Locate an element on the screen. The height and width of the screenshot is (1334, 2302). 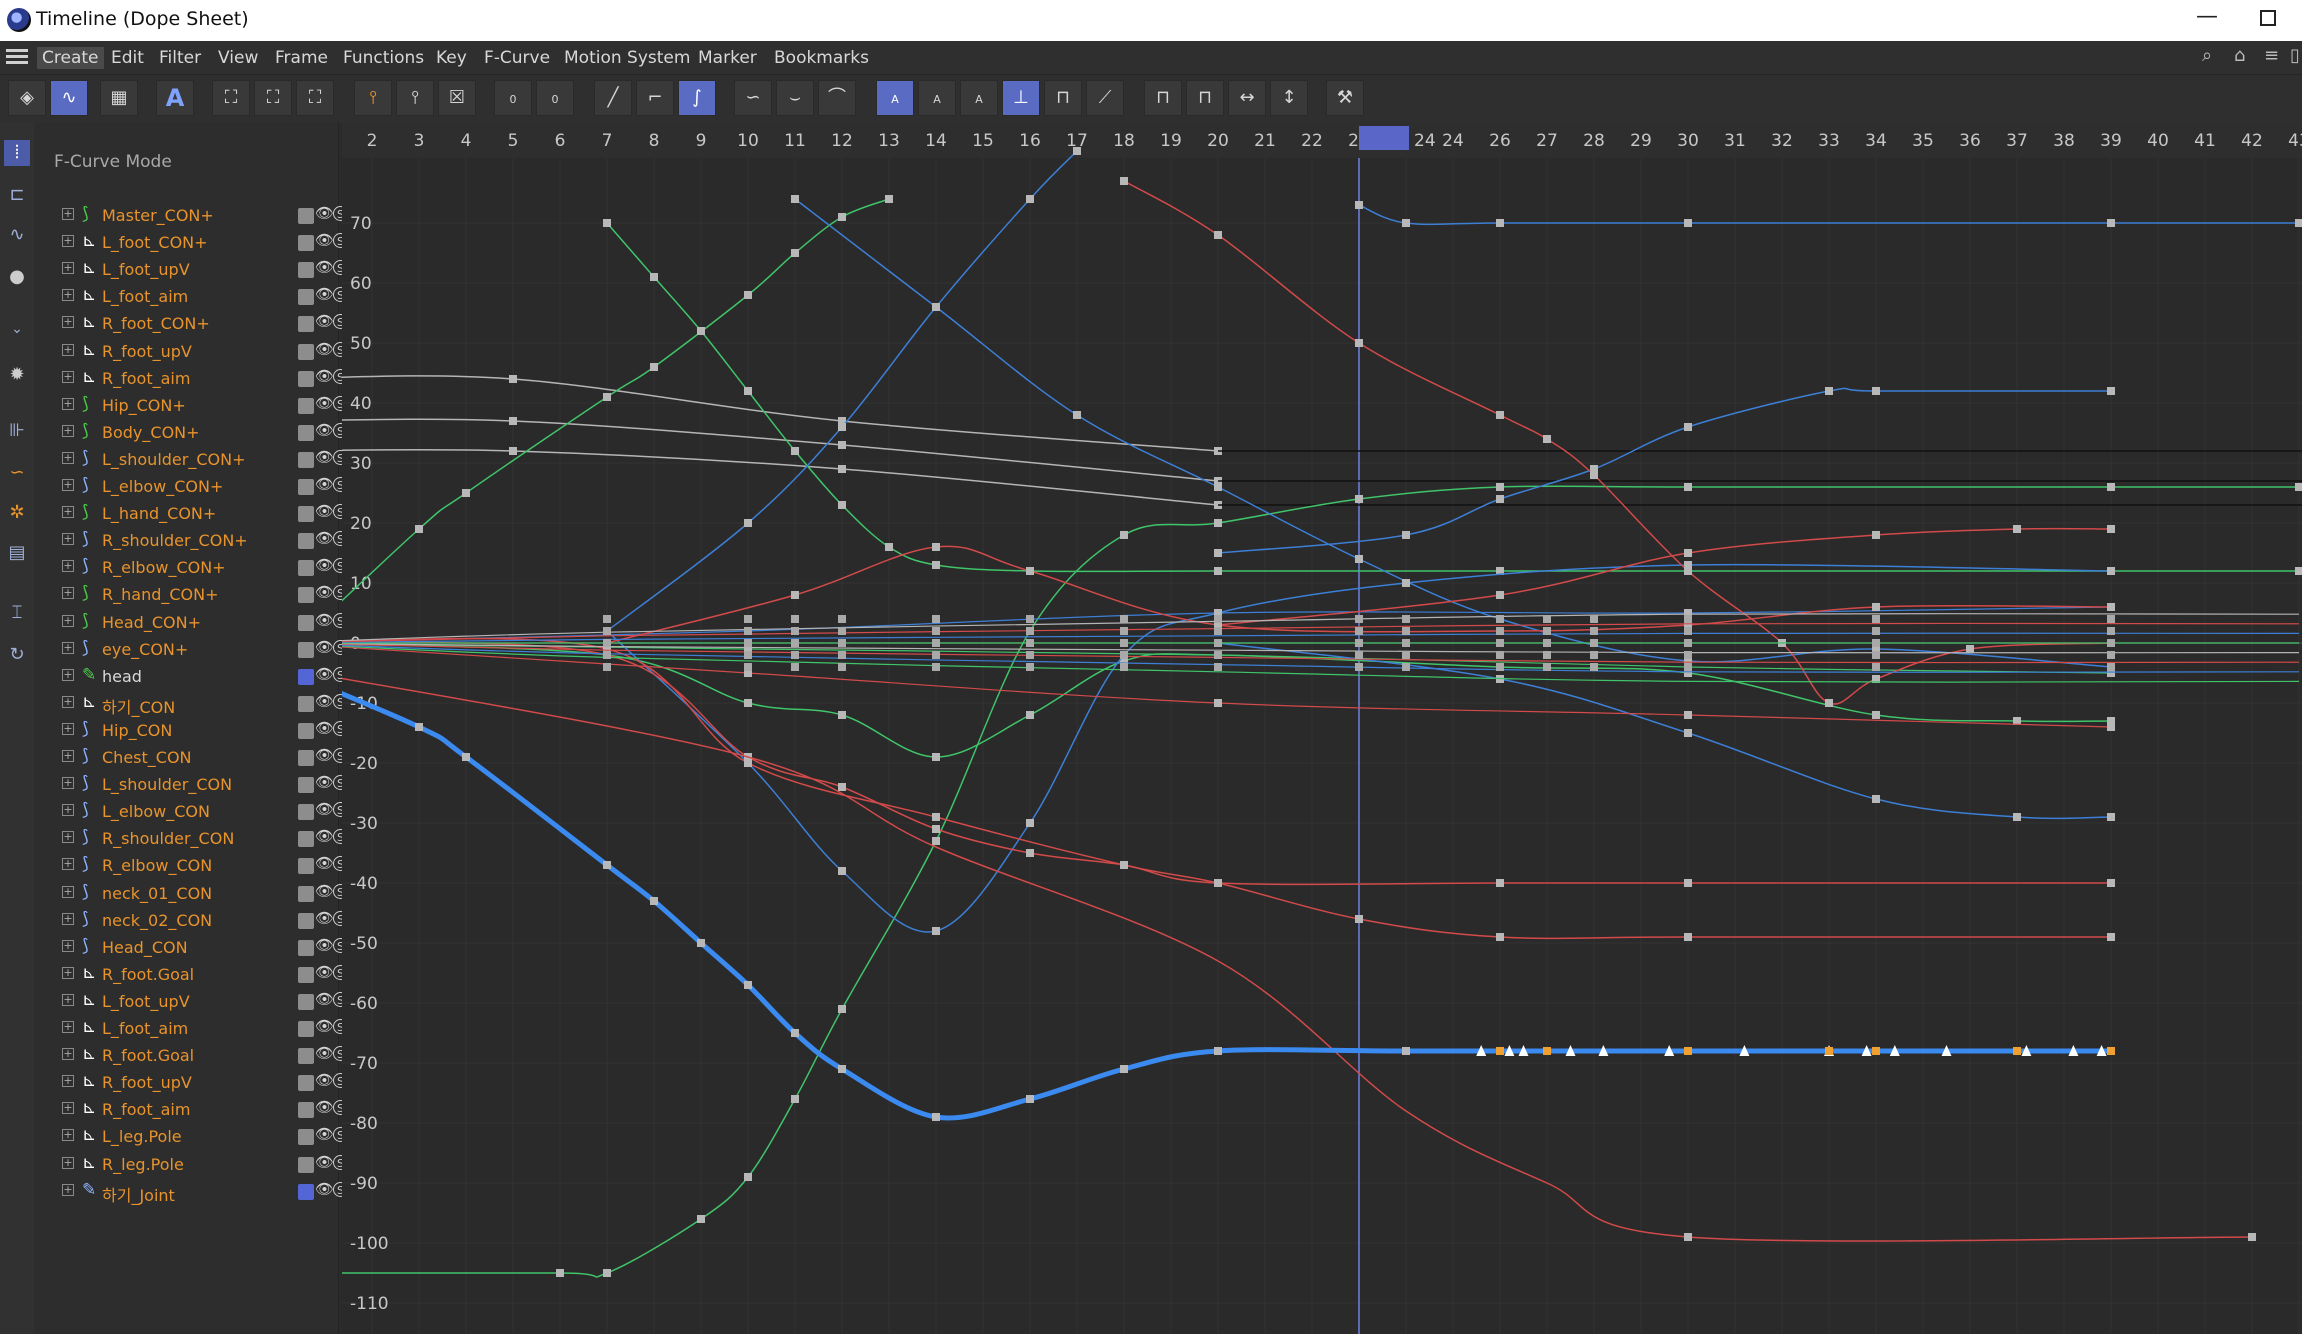
filter-icon: ≡ is located at coordinates (2271, 55).